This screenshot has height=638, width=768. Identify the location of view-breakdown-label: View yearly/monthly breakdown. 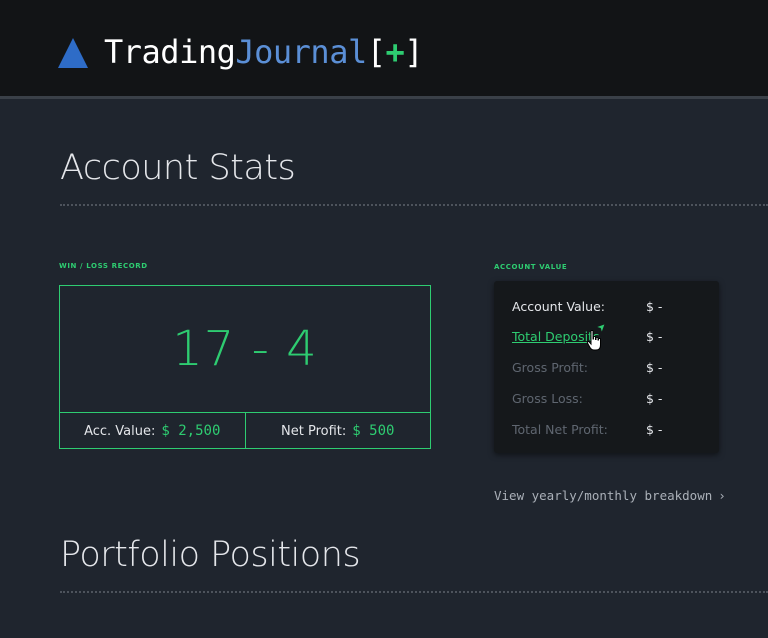
(603, 495).